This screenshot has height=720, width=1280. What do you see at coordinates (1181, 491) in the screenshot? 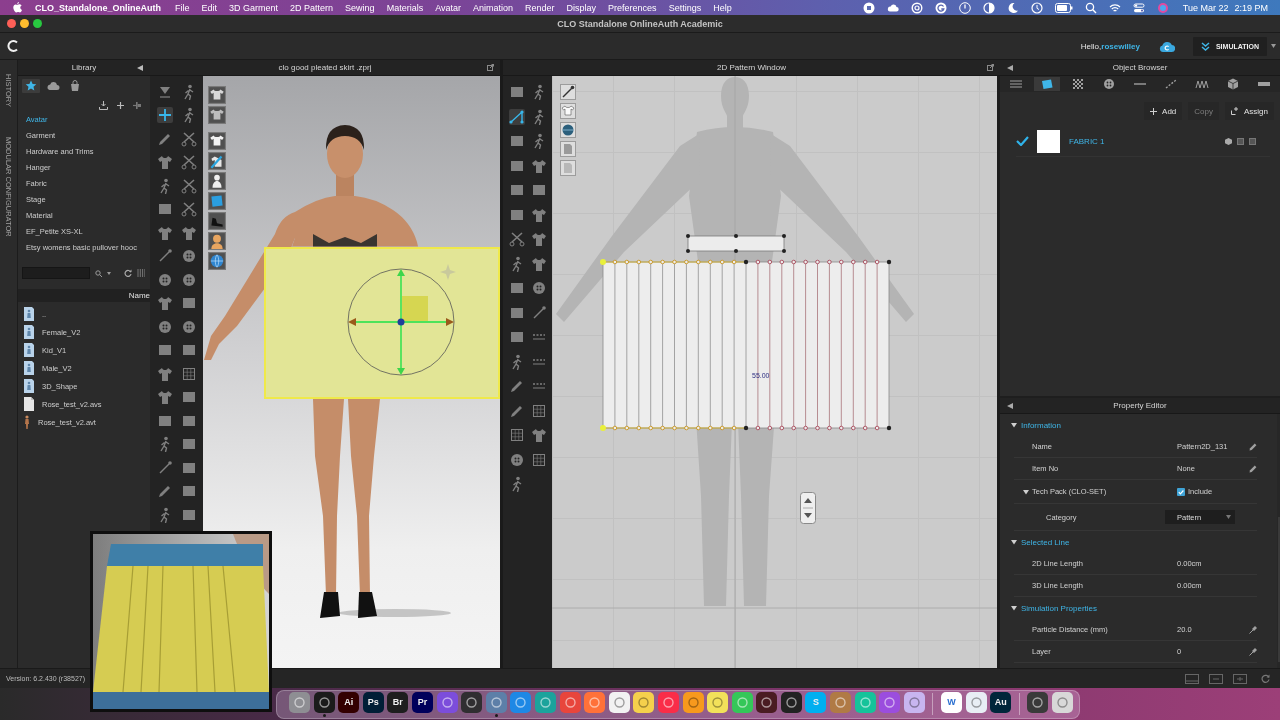
I see `checkbox` at bounding box center [1181, 491].